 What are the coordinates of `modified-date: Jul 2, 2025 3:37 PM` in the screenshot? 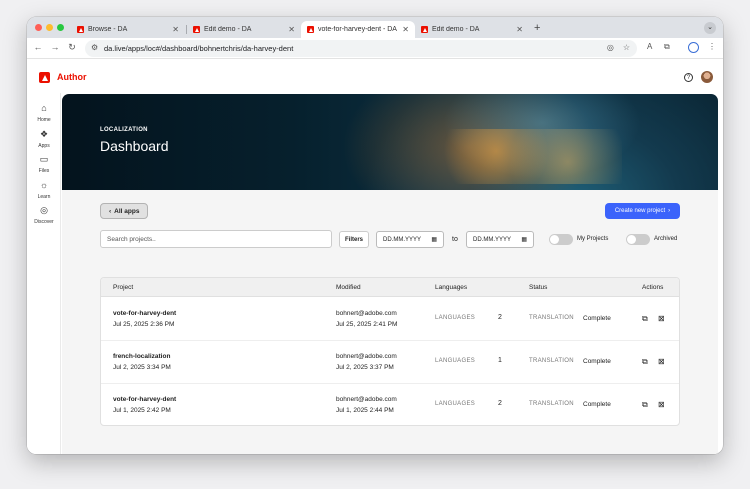 It's located at (365, 367).